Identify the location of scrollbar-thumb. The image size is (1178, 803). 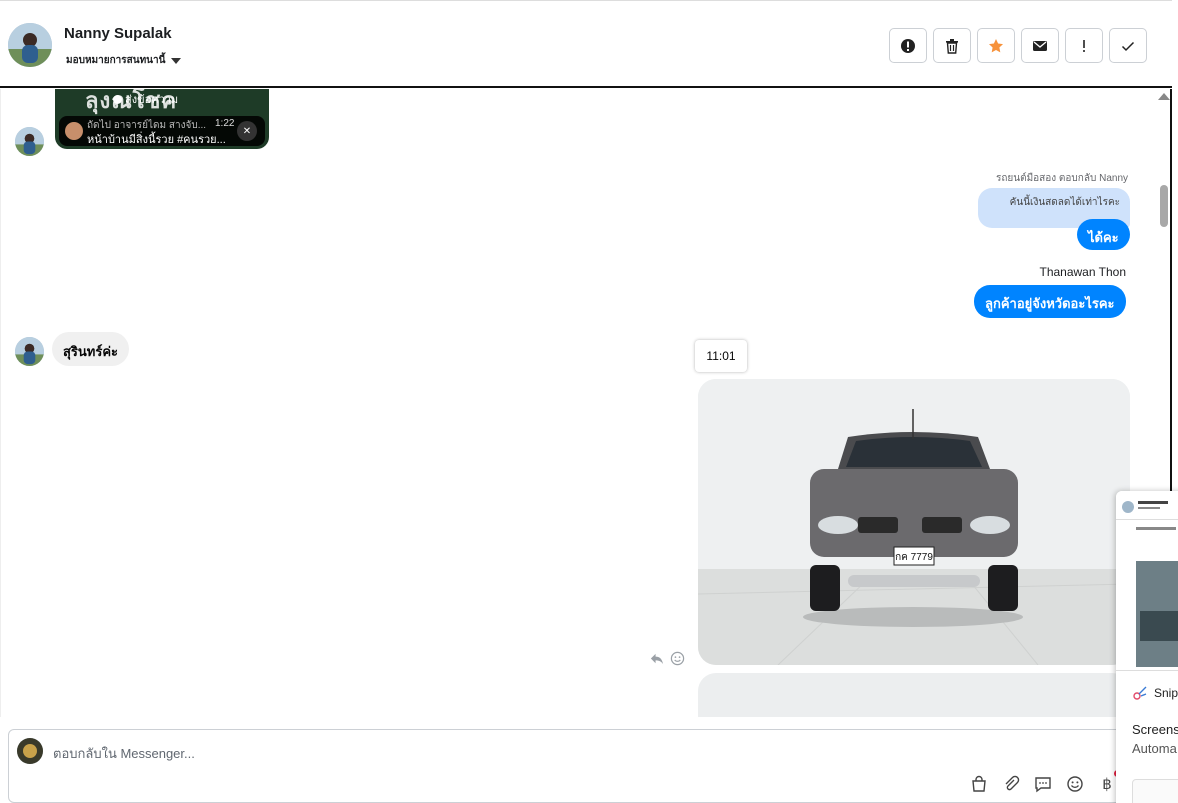
(1164, 206).